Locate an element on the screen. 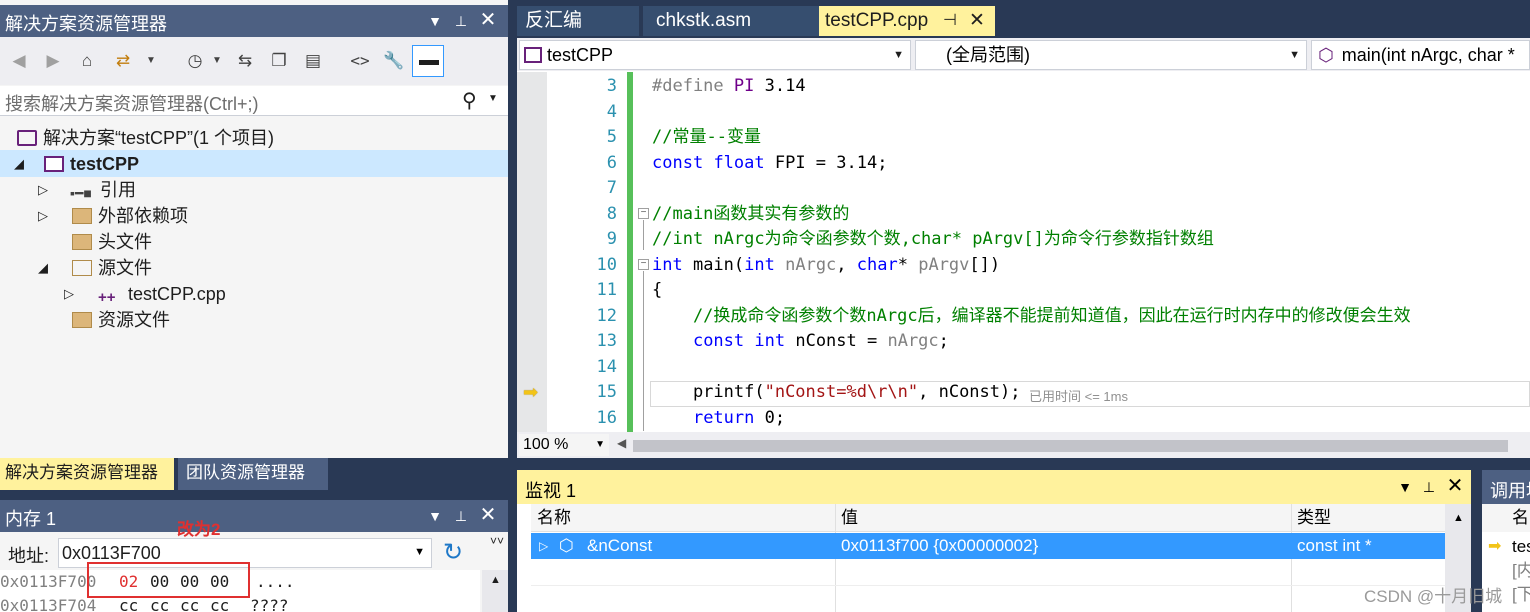  back-icon: ◀ is located at coordinates (19, 61).